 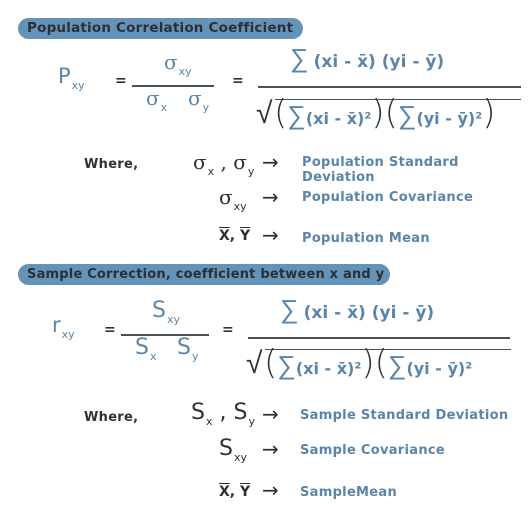 I want to click on denominator-terms: (∑(xi - x̄)²)(∑(yi - ȳ)², so click(x=368, y=363).